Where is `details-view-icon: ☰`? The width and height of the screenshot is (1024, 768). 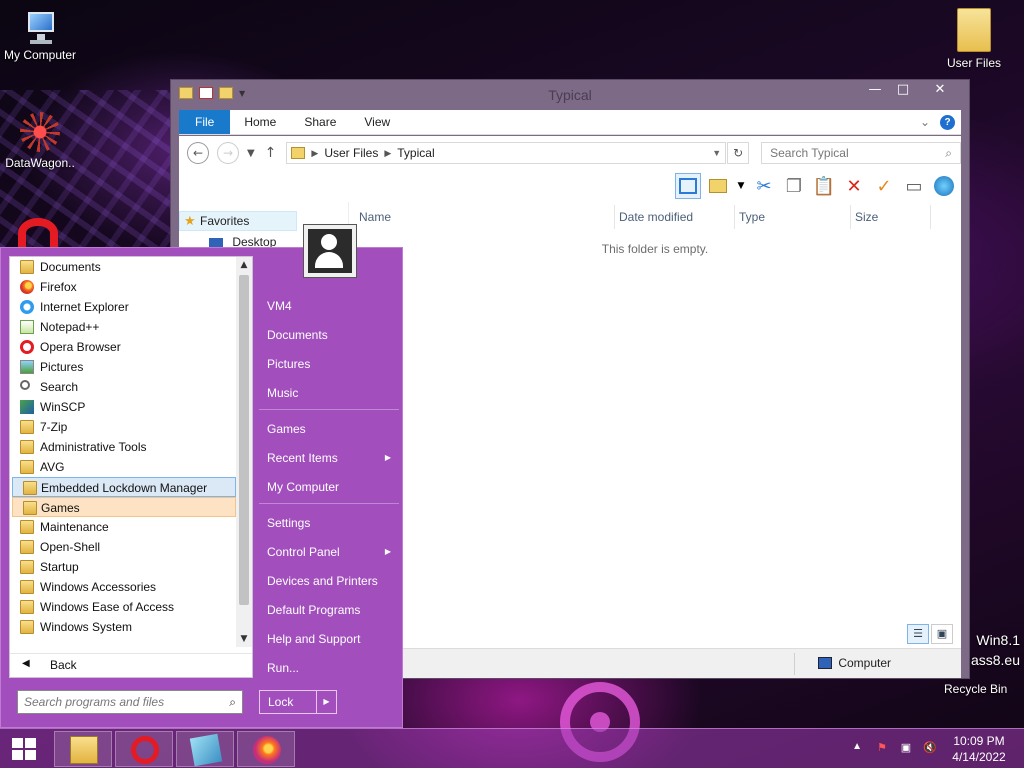
details-view-icon: ☰ is located at coordinates (918, 634).